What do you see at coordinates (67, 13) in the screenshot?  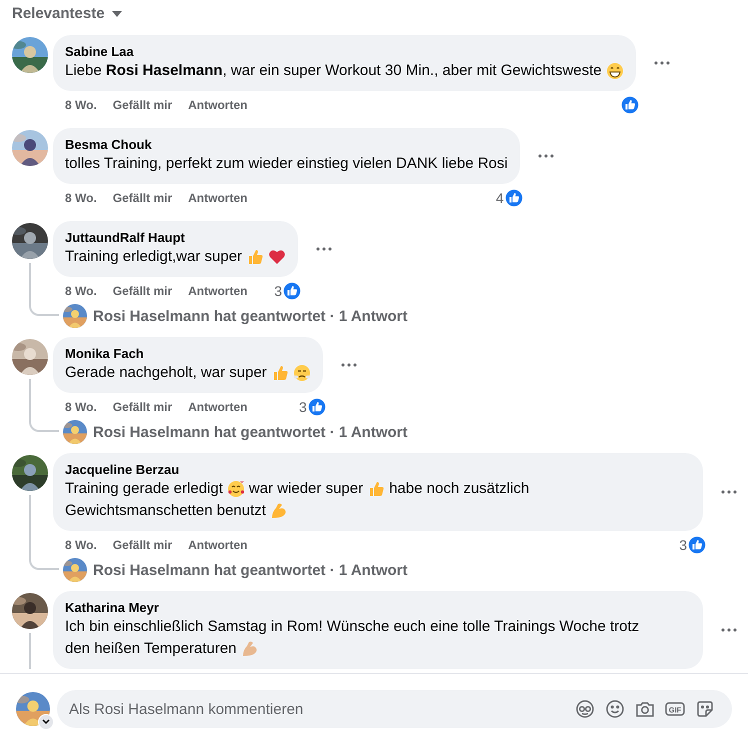 I see `sort-dropdown: Relevanteste` at bounding box center [67, 13].